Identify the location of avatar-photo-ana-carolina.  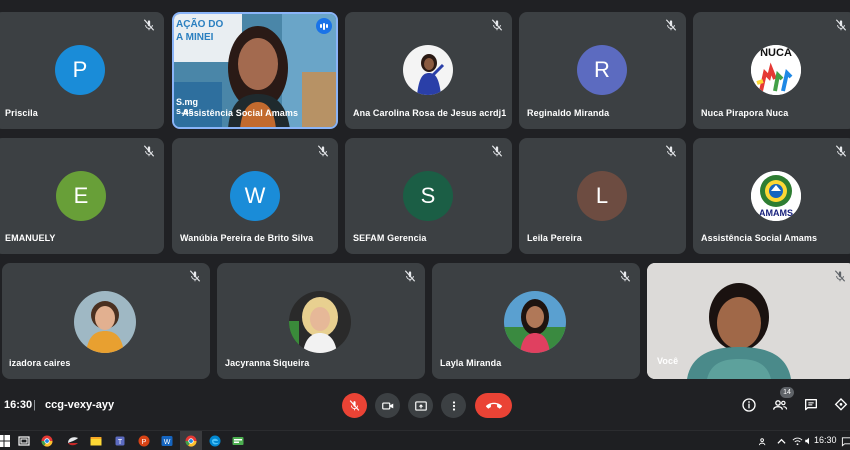
(428, 70).